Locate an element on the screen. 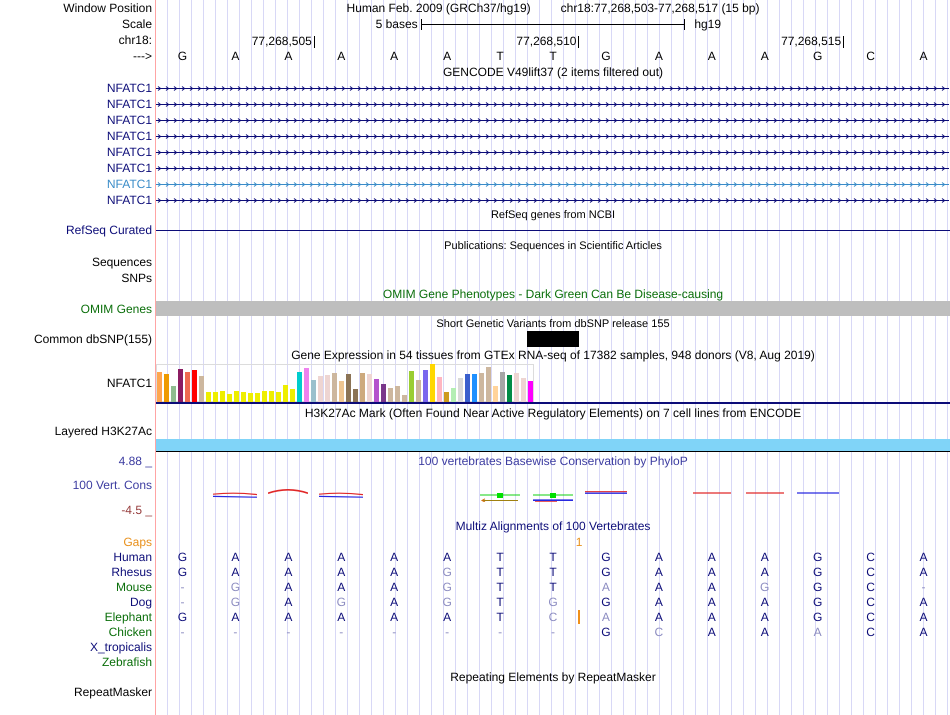  track-label: Sequences is located at coordinates (122, 262).